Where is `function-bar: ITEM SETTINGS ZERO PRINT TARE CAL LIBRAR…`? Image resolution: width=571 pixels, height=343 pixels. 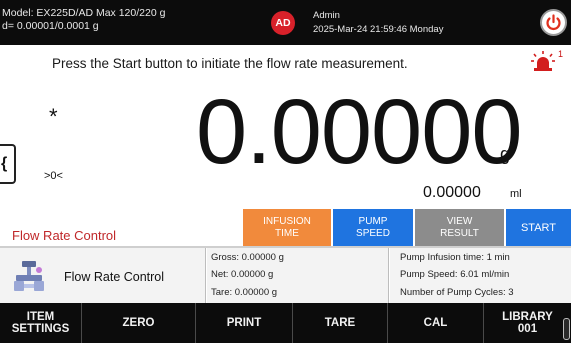 function-bar: ITEM SETTINGS ZERO PRINT TARE CAL LIBRAR… is located at coordinates (285, 323).